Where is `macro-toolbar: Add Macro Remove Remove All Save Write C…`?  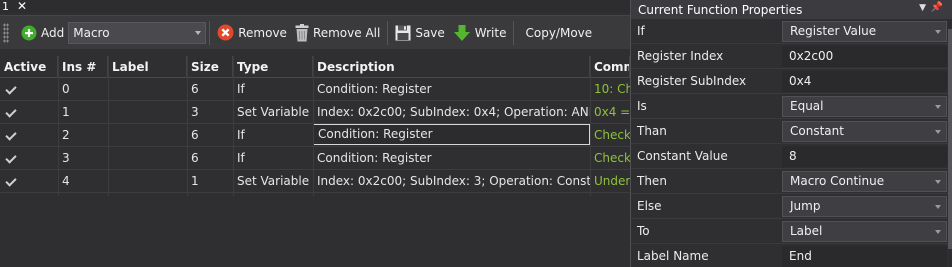 macro-toolbar: Add Macro Remove Remove All Save Write C… is located at coordinates (315, 32).